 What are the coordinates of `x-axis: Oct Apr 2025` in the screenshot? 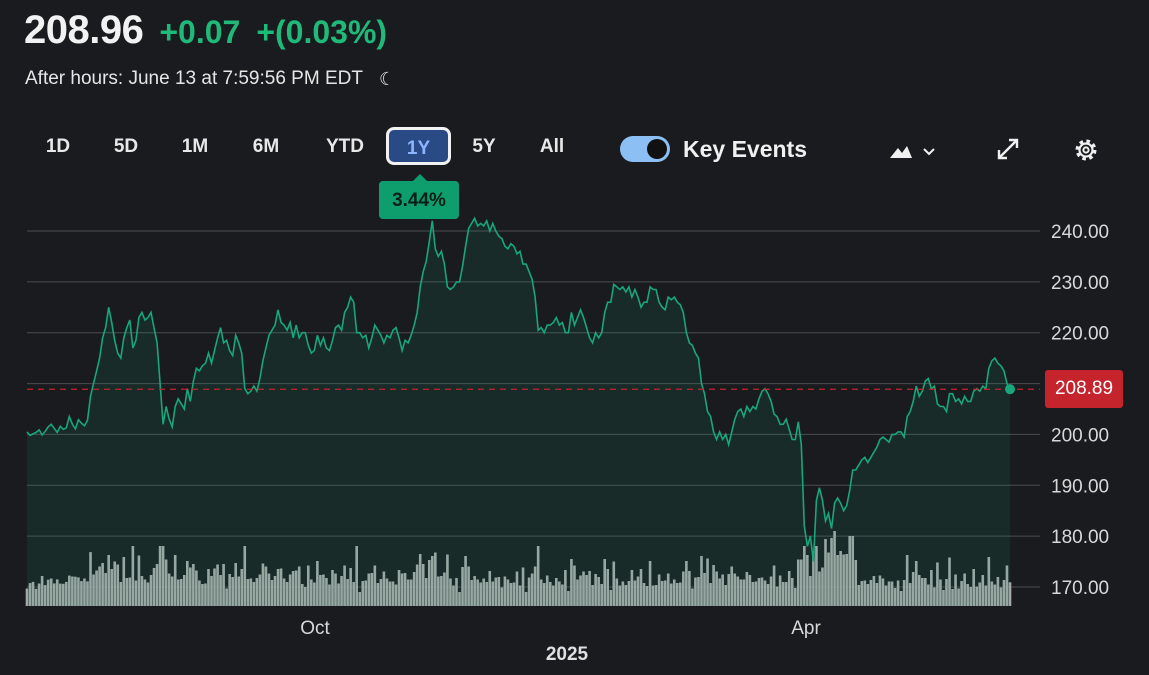 It's located at (560, 641).